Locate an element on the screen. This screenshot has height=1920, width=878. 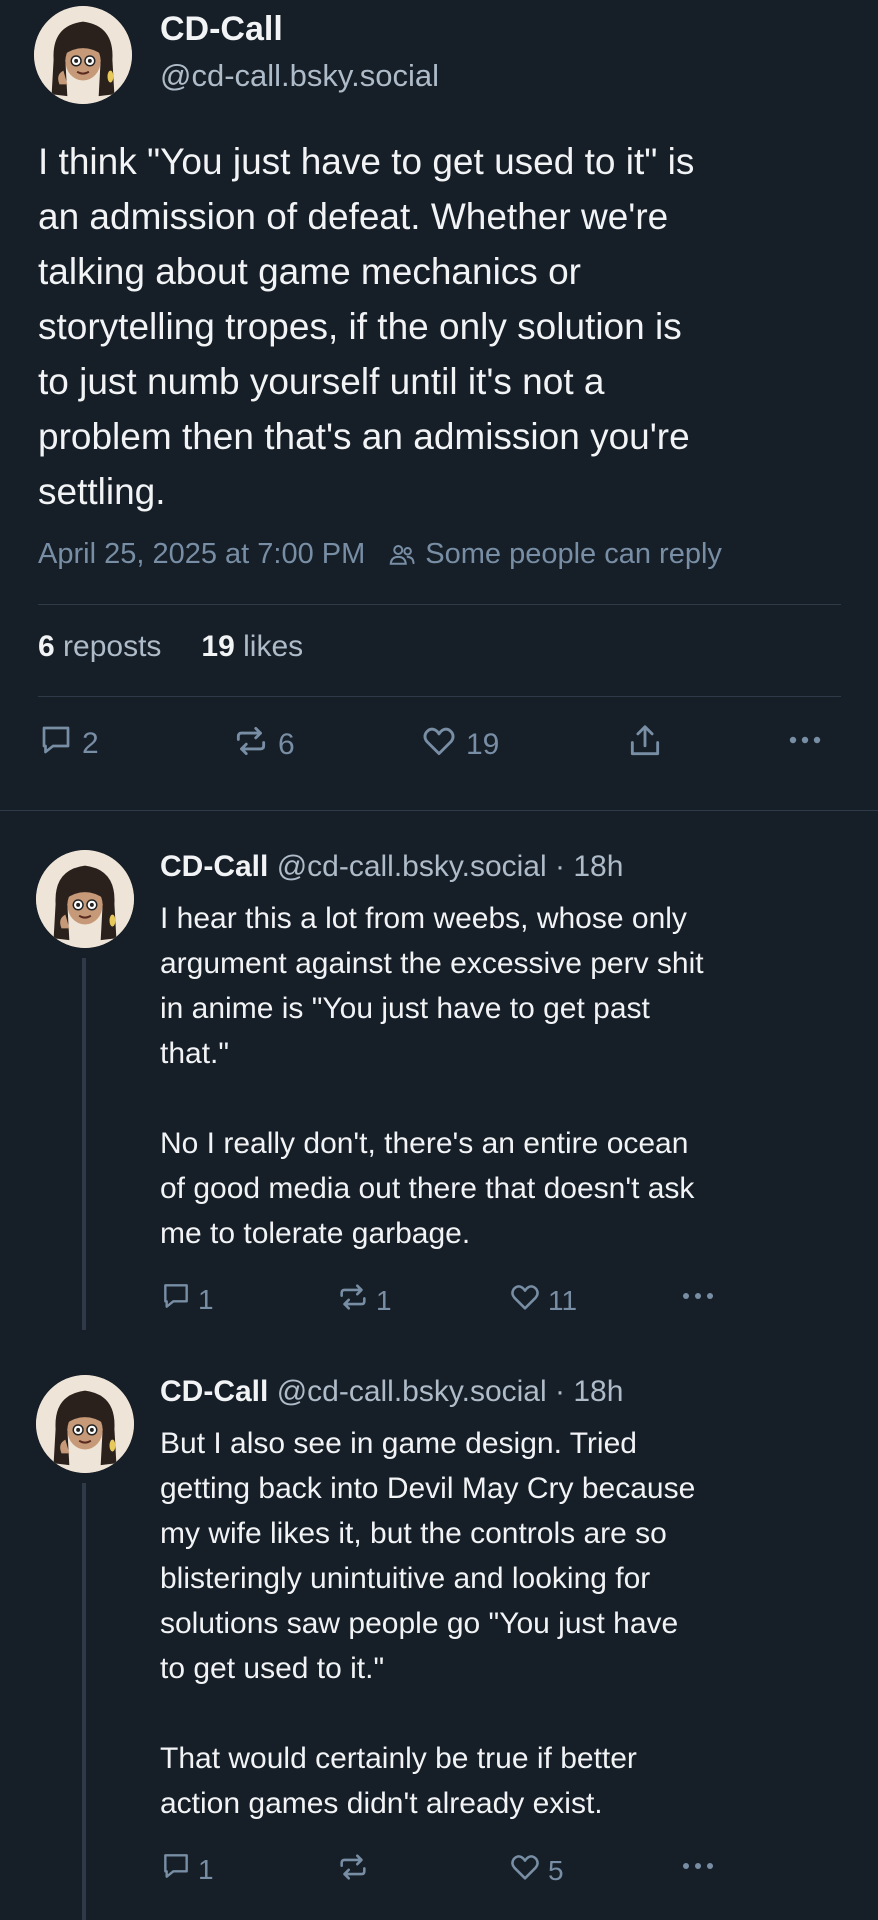
repost-count: 6 is located at coordinates (286, 744).